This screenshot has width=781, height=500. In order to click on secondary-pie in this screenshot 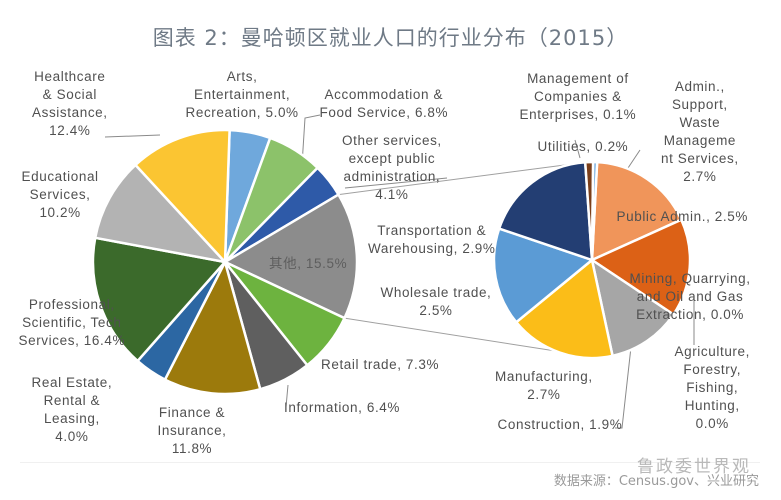, I will do `click(592, 260)`.